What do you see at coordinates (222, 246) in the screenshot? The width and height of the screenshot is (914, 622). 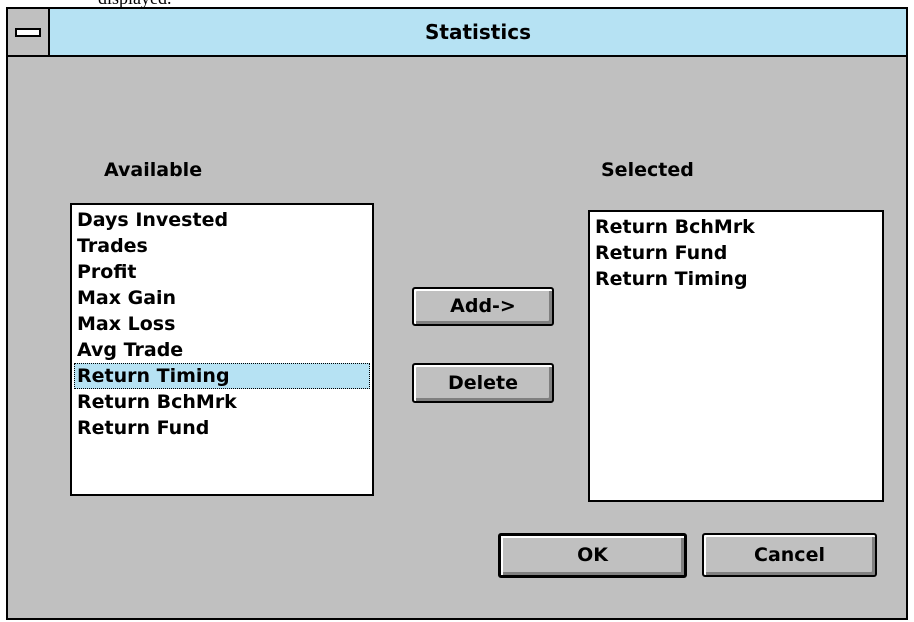 I see `available-list-item: Trades` at bounding box center [222, 246].